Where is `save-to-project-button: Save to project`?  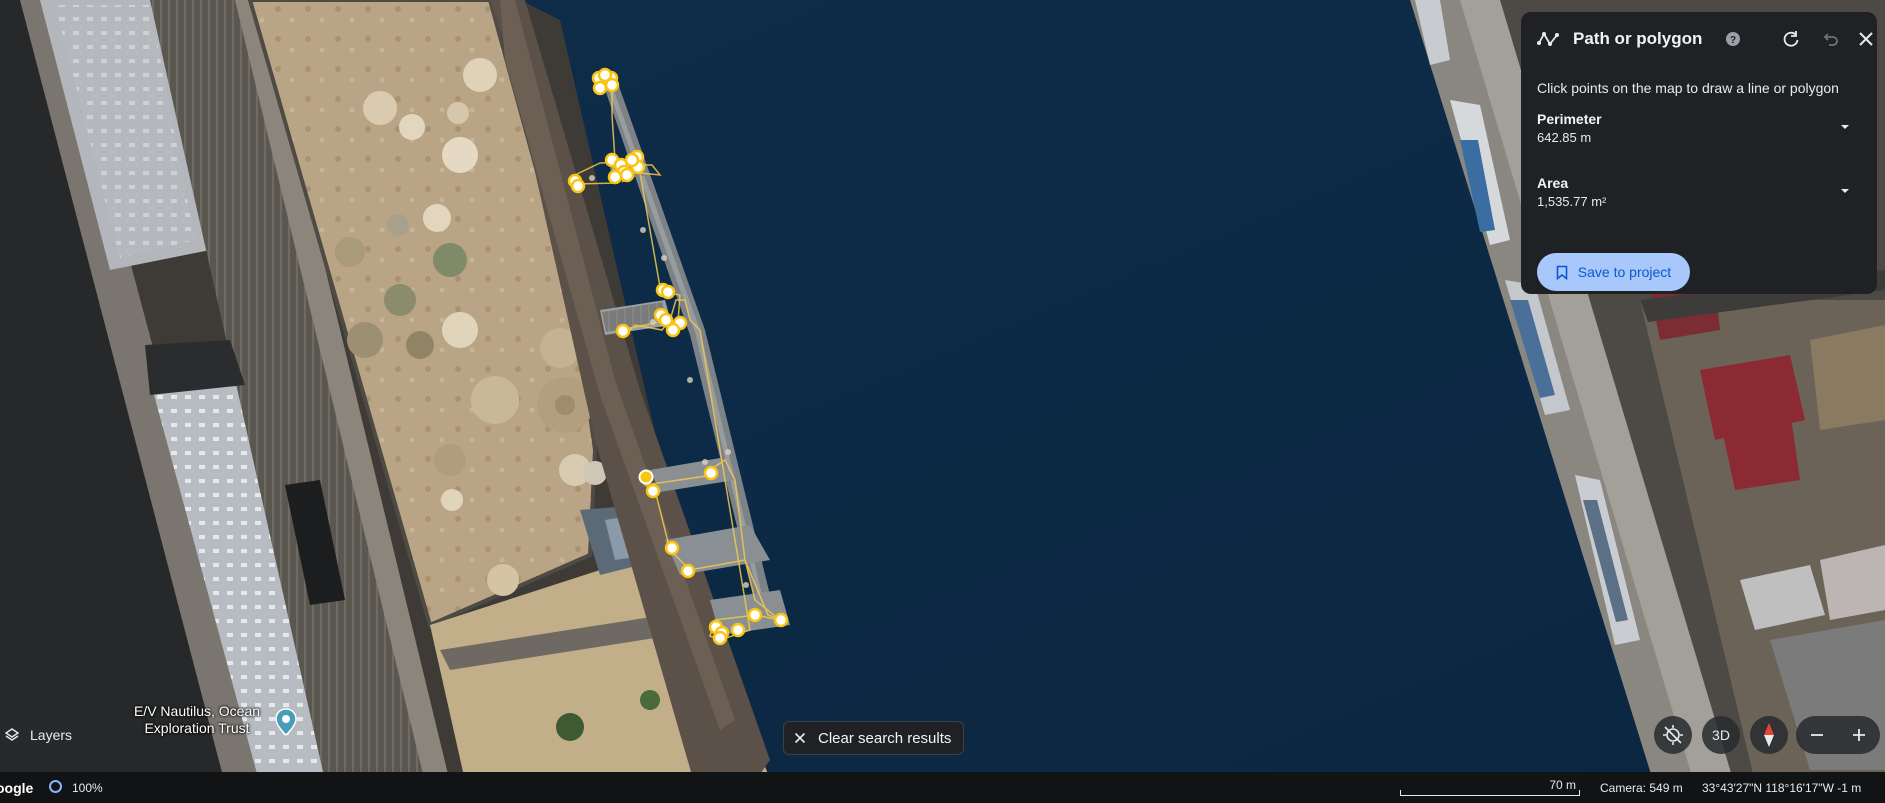 save-to-project-button: Save to project is located at coordinates (1613, 272).